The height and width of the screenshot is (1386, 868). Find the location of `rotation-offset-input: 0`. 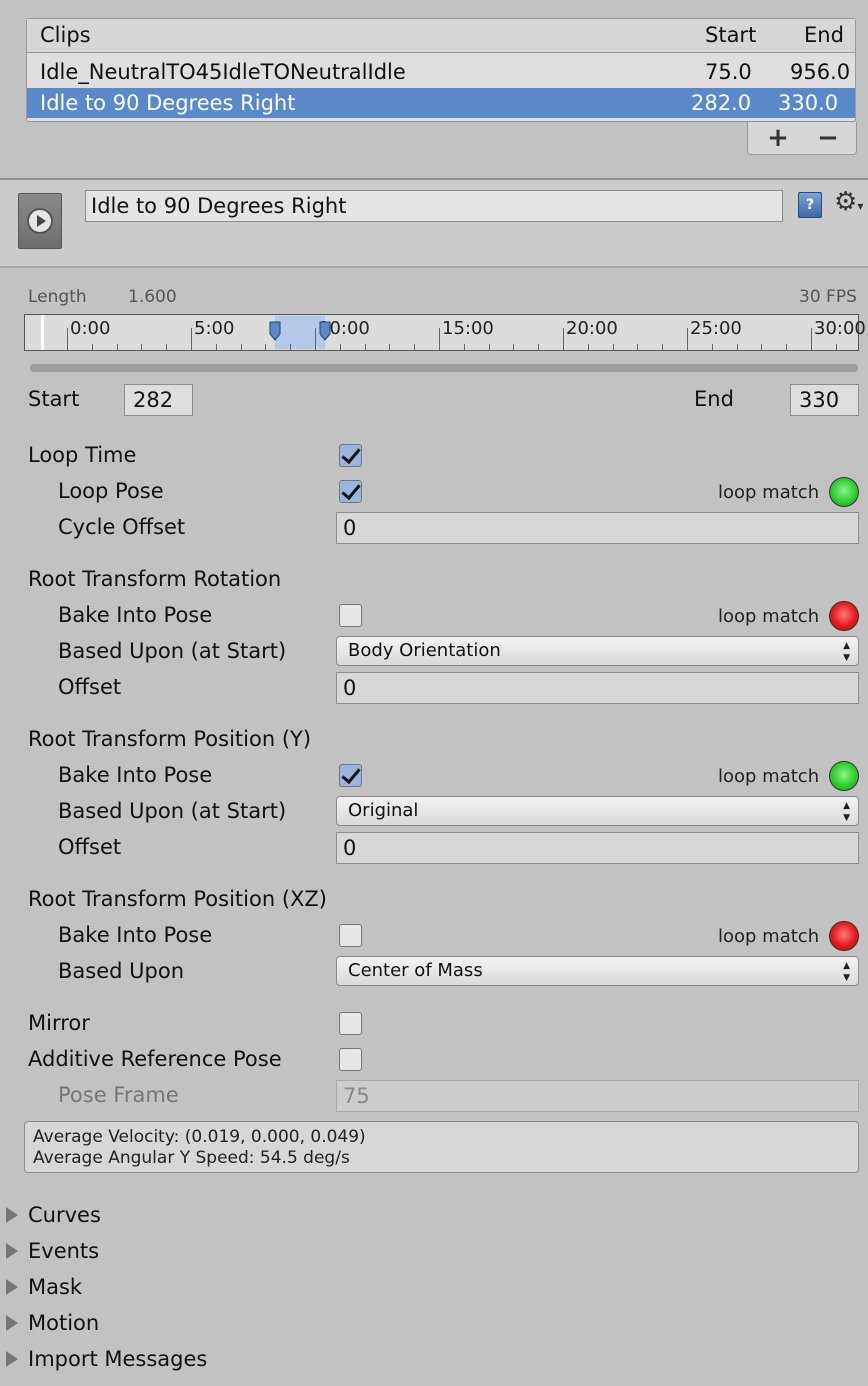

rotation-offset-input: 0 is located at coordinates (597, 688).